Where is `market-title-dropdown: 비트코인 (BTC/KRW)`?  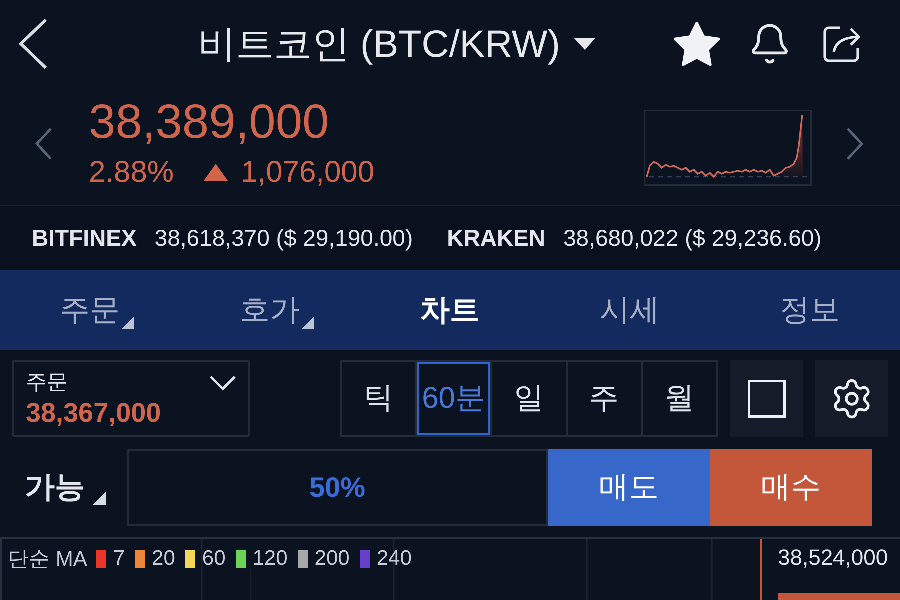 market-title-dropdown: 비트코인 (BTC/KRW) is located at coordinates (397, 44).